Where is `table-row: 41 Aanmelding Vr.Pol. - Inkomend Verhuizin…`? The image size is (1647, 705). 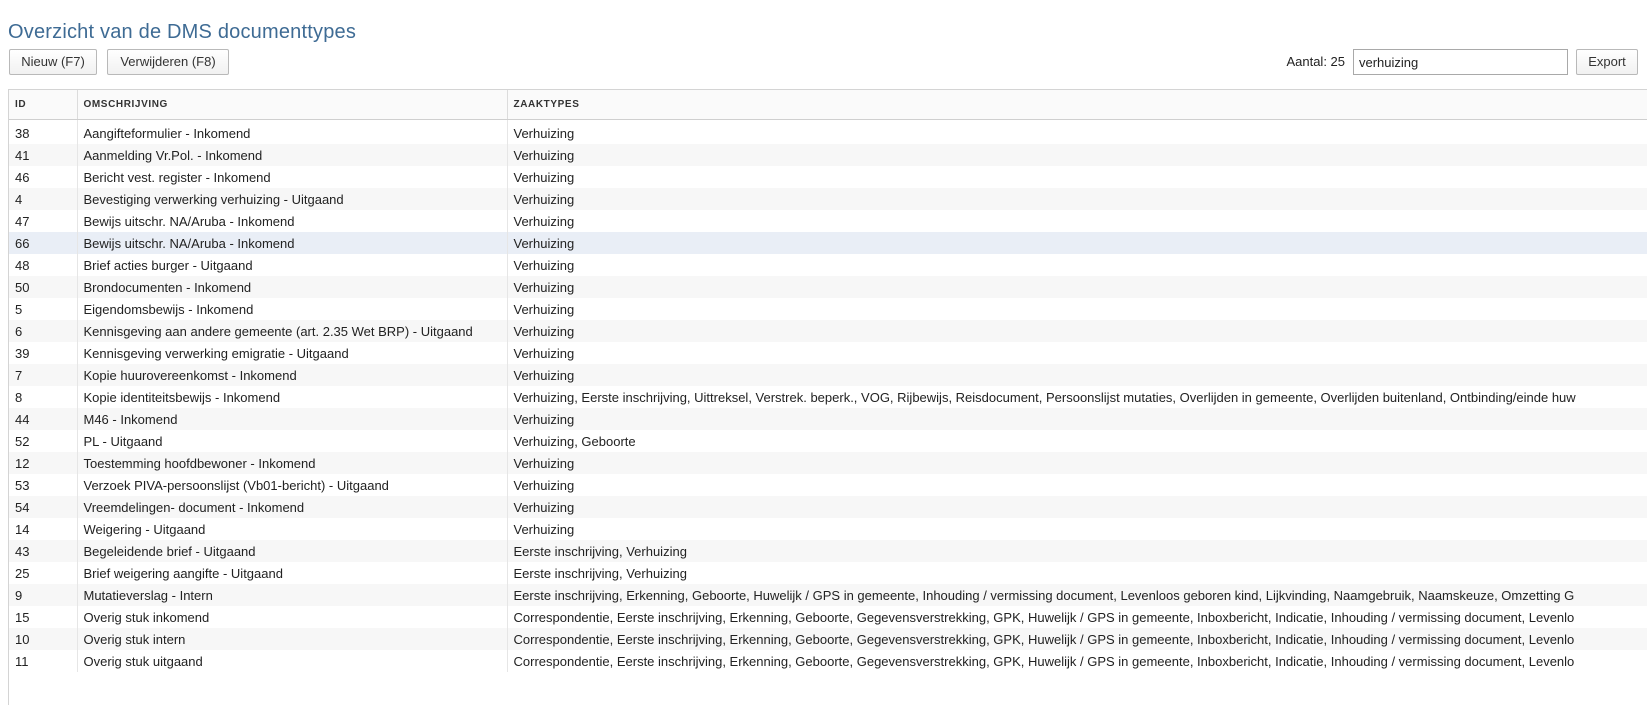 table-row: 41 Aanmelding Vr.Pol. - Inkomend Verhuizin… is located at coordinates (828, 155).